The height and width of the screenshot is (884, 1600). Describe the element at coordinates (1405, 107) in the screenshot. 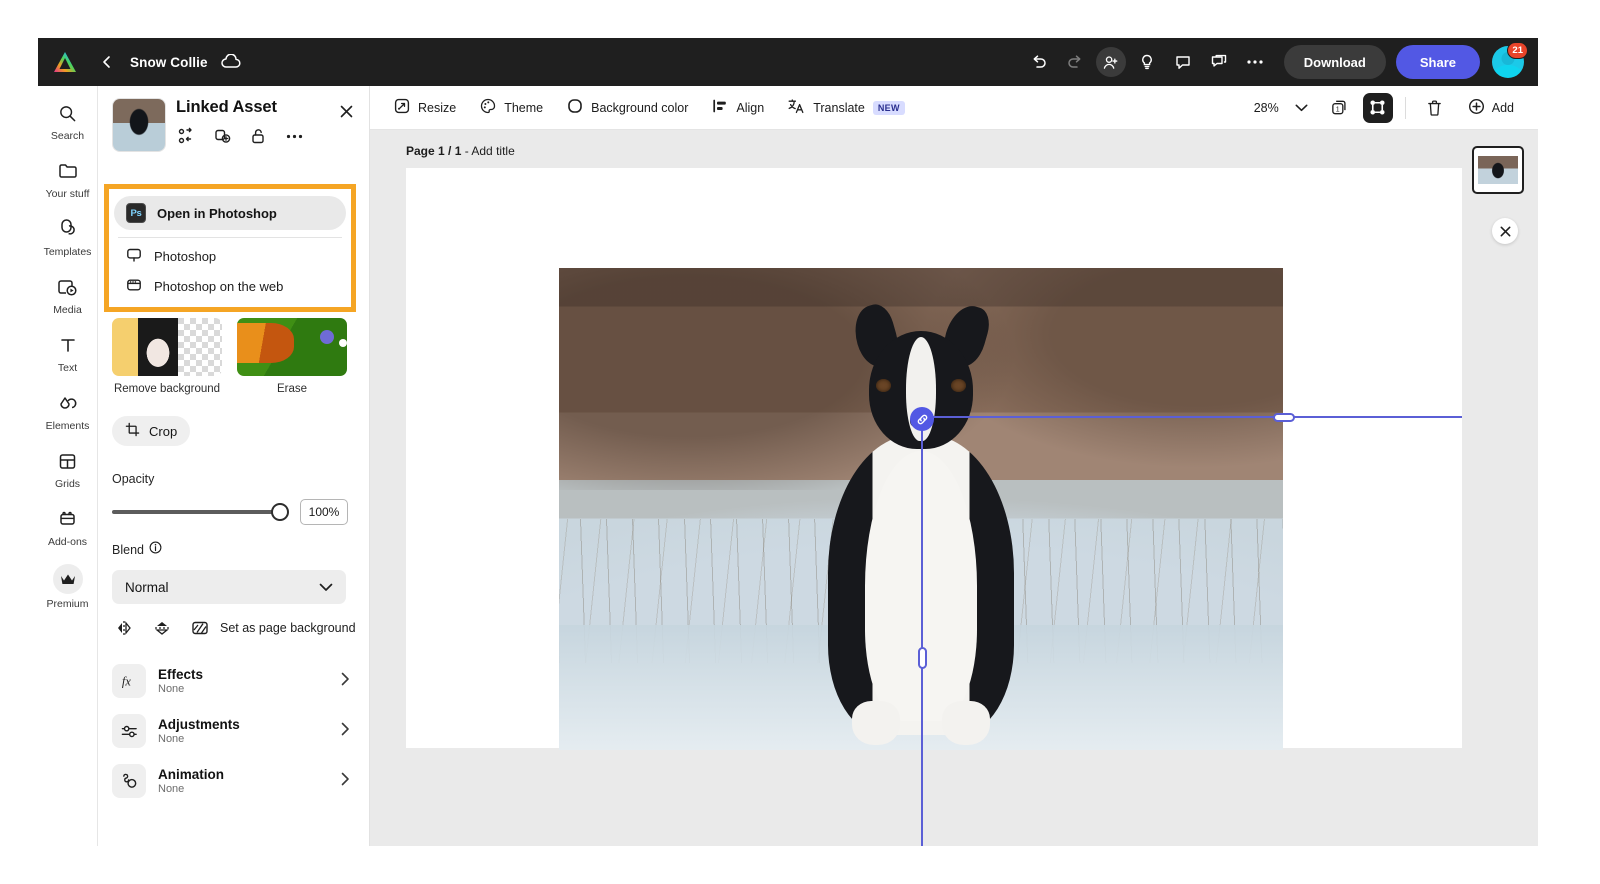

I see `toolbar-divider` at that location.